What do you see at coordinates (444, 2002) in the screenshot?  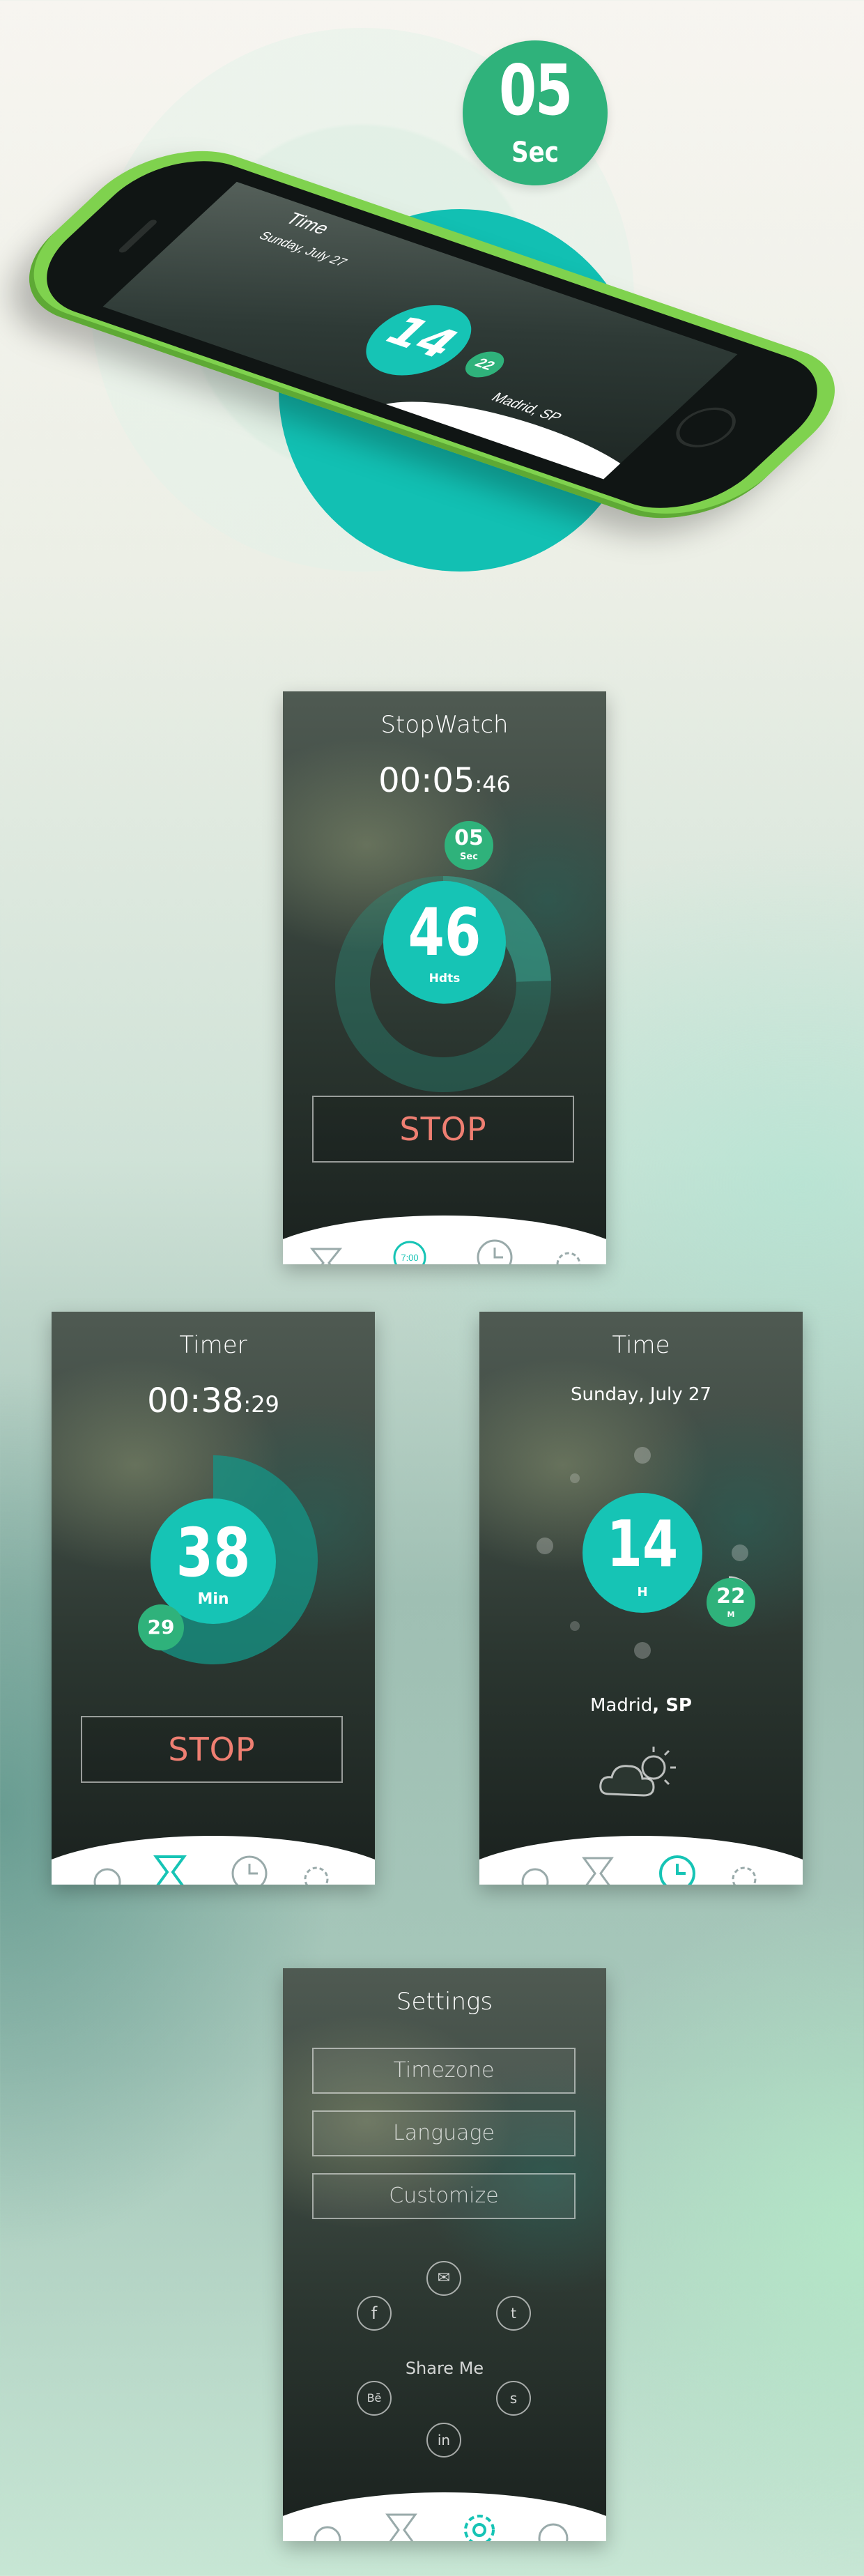 I see `screen-title: Settings` at bounding box center [444, 2002].